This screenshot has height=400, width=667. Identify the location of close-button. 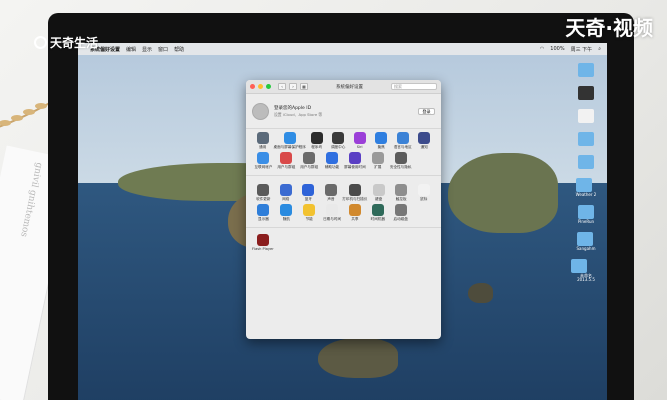
(252, 86).